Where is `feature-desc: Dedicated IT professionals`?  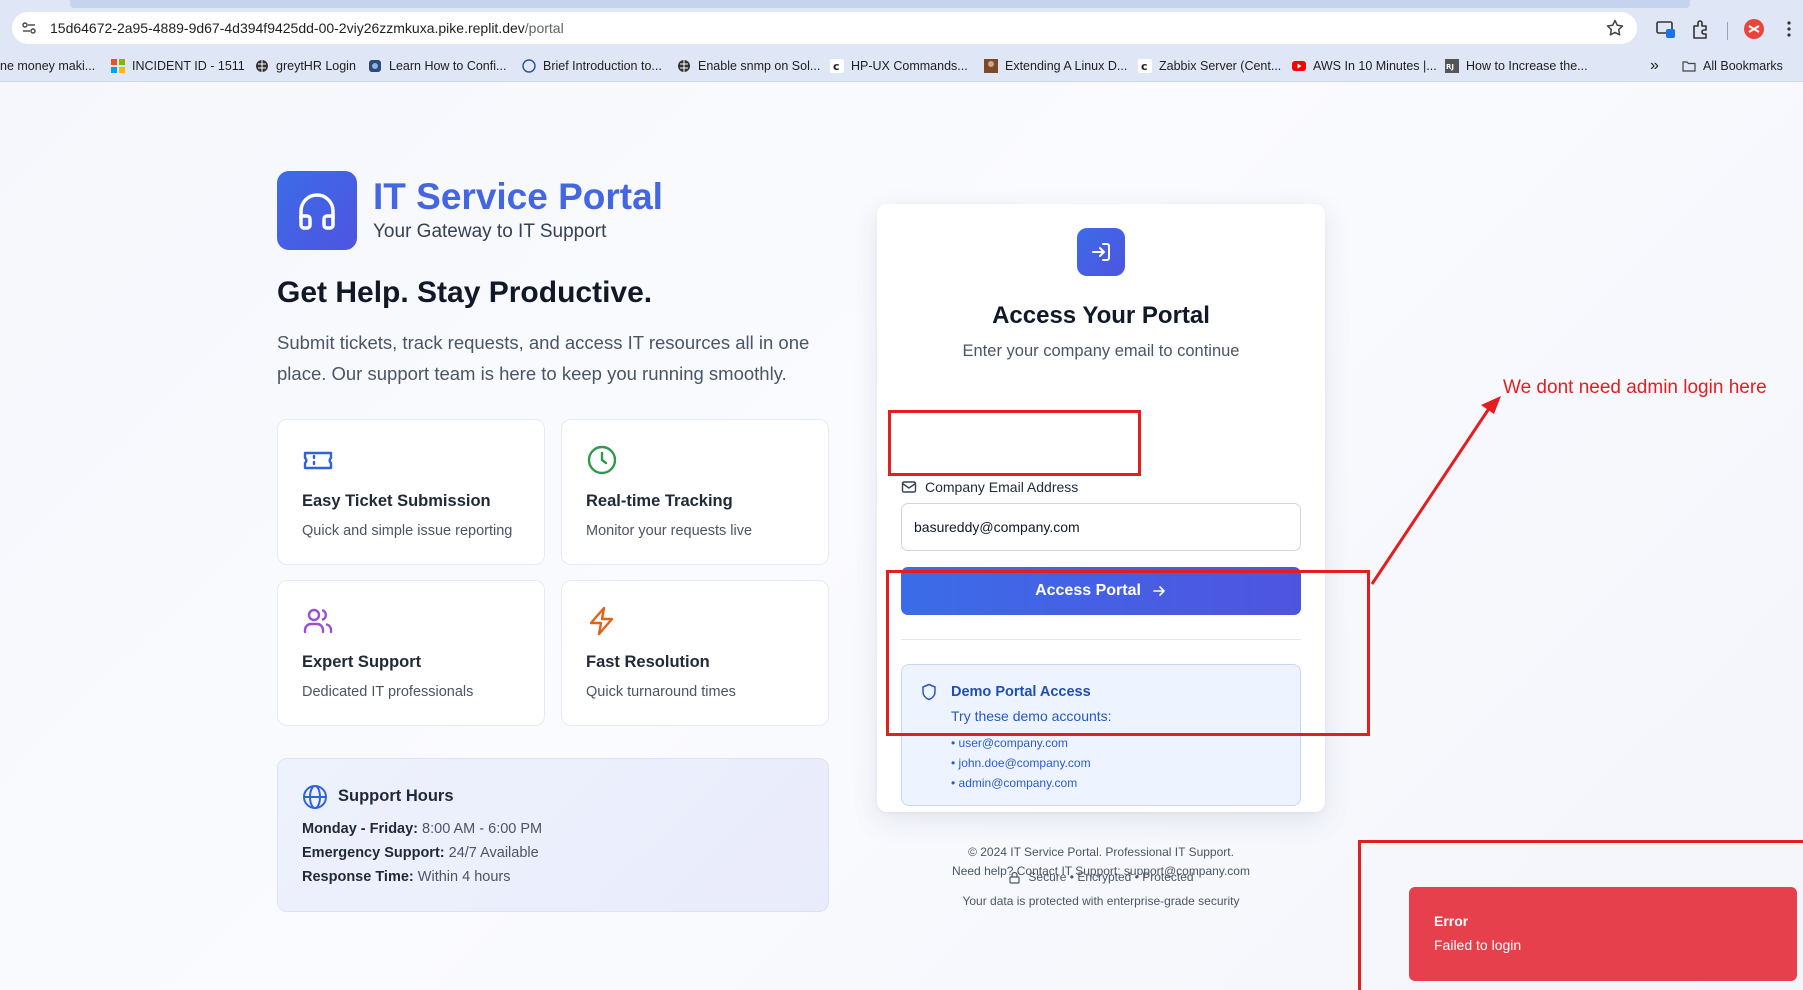 feature-desc: Dedicated IT professionals is located at coordinates (388, 692).